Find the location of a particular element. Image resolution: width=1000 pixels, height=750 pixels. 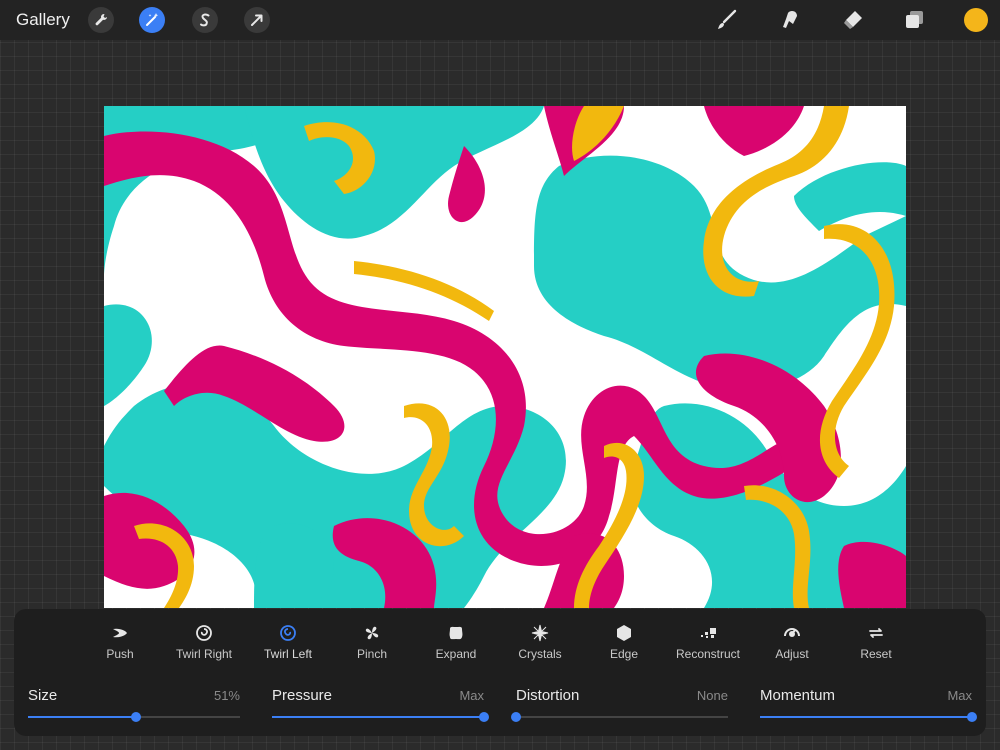

selection-s-icon is located at coordinates (205, 20).